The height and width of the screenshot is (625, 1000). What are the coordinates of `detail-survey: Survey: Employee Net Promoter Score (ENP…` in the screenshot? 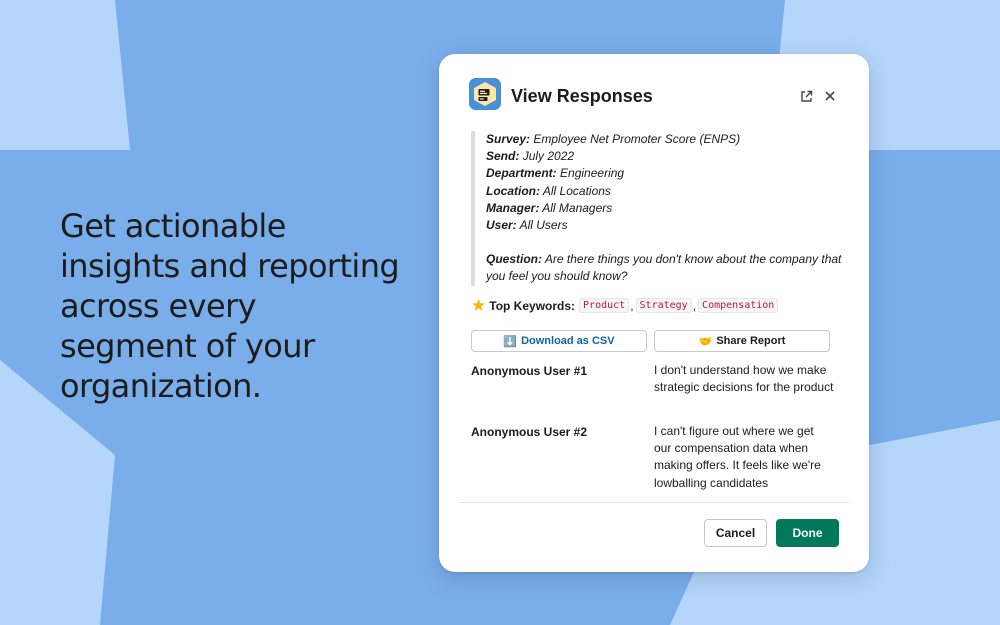 It's located at (613, 139).